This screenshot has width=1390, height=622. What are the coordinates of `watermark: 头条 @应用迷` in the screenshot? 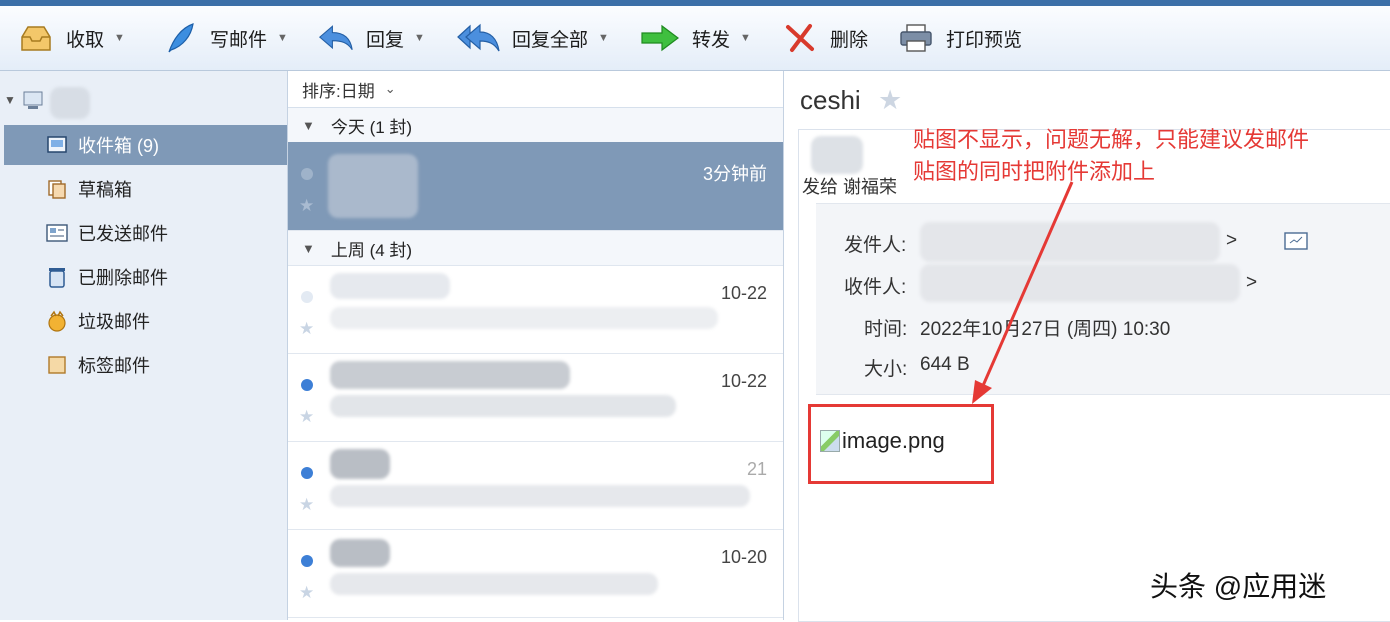 It's located at (1238, 586).